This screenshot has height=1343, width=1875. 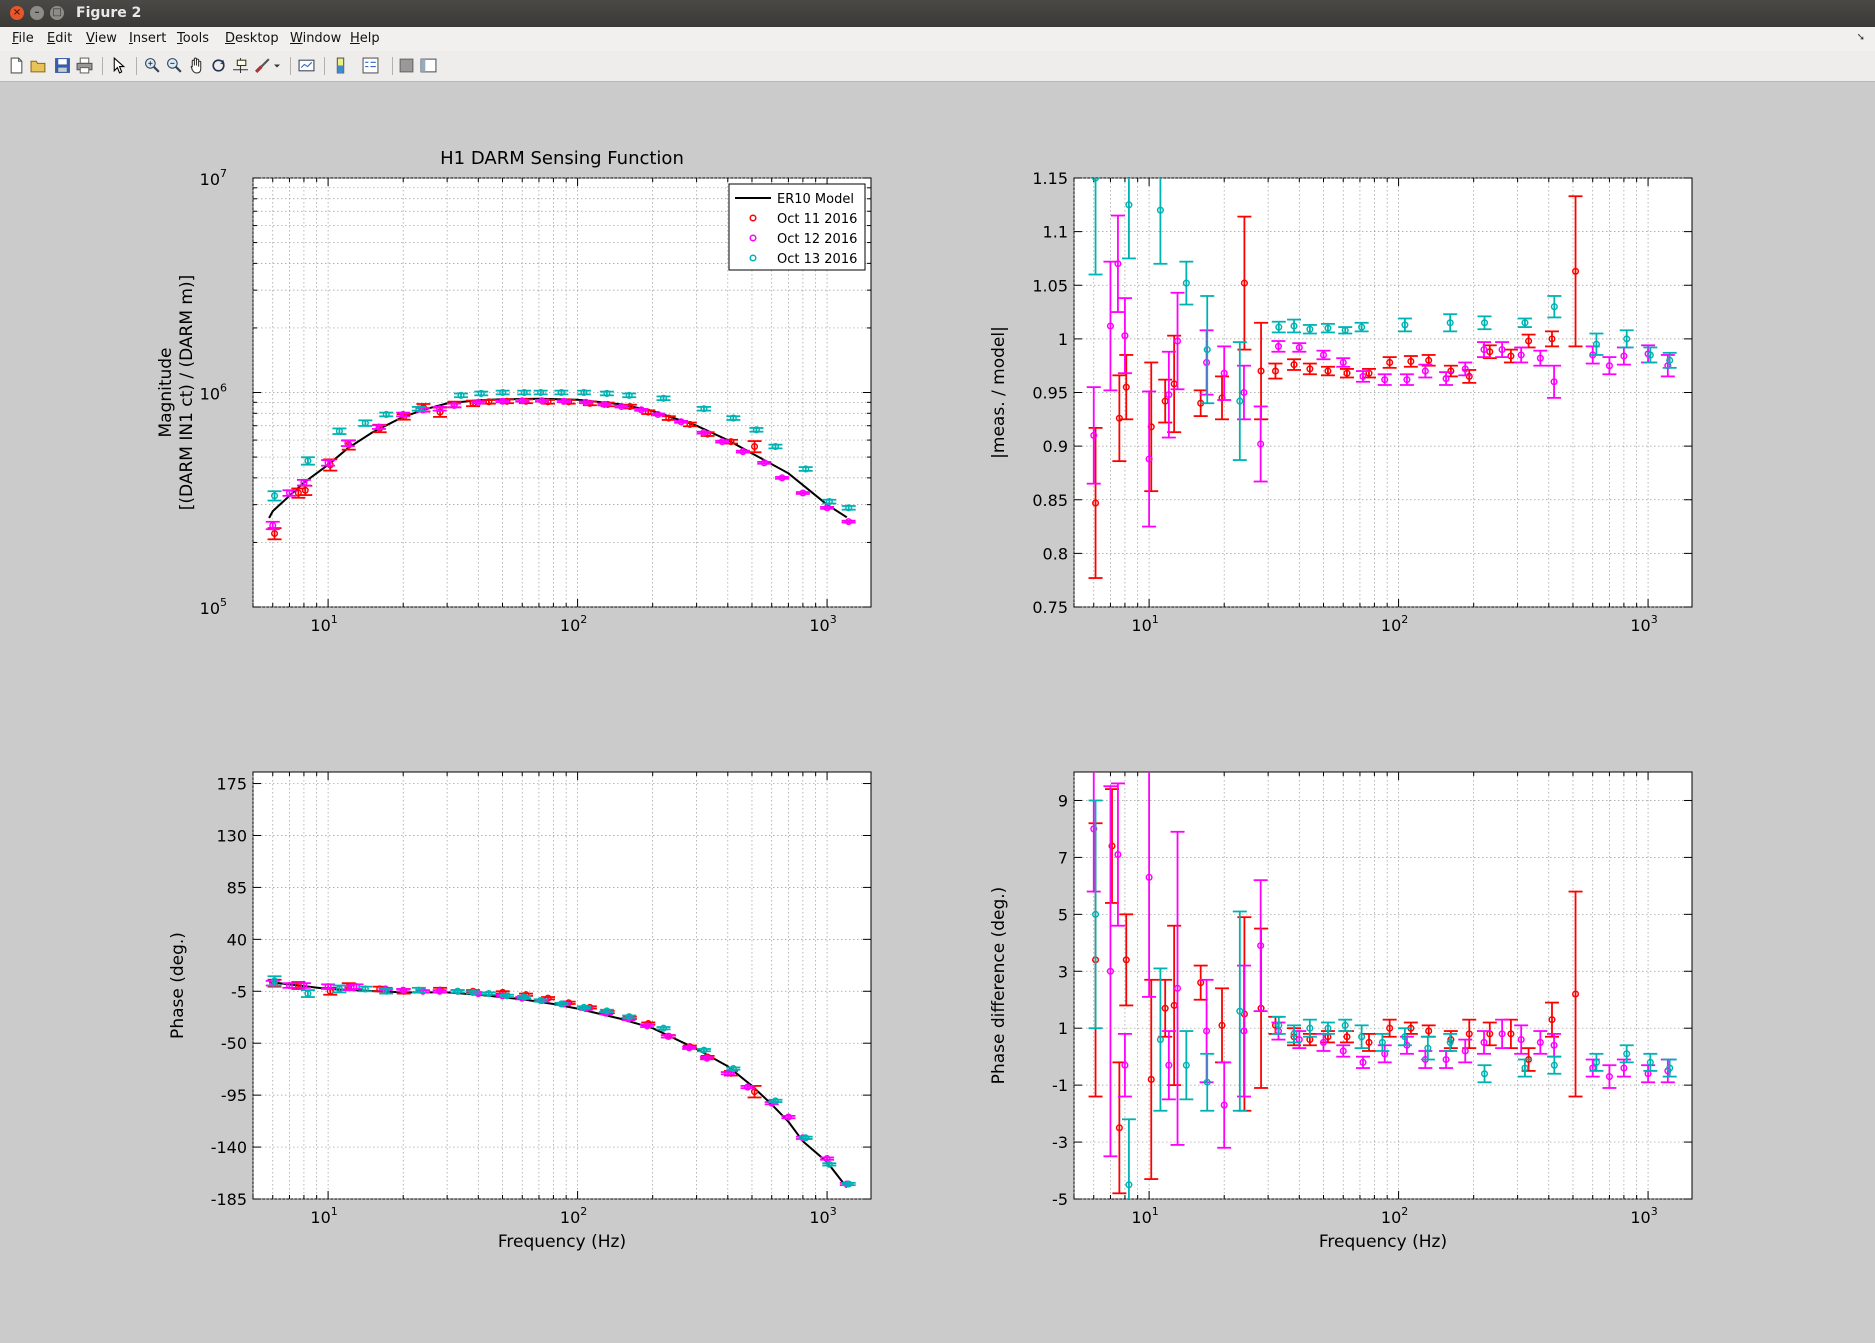 I want to click on y-tick-label: -1, so click(x=1060, y=1085).